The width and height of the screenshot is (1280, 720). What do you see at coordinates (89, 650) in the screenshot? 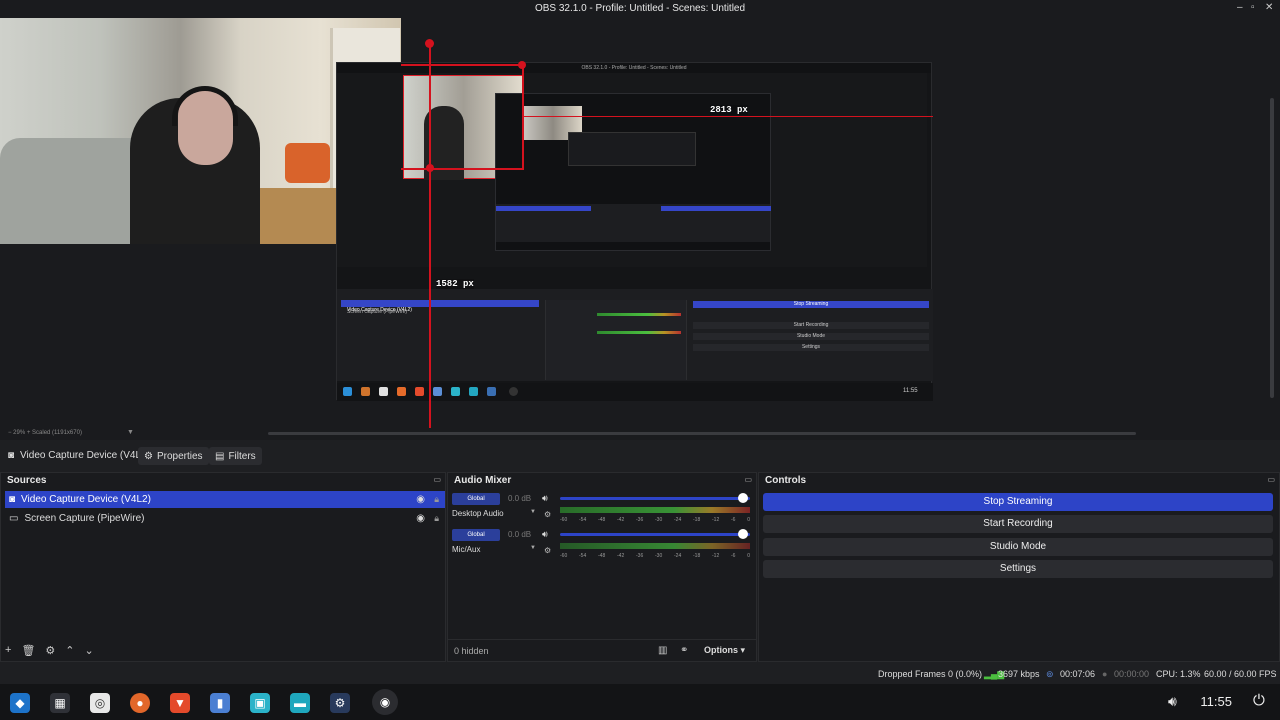
I see `move-down-icon: ⌄` at bounding box center [89, 650].